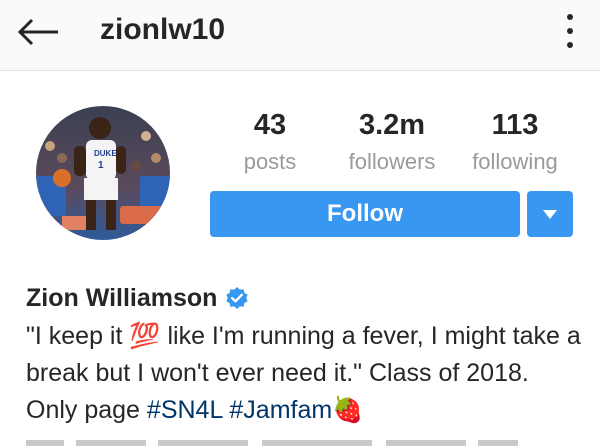 This screenshot has width=600, height=446. I want to click on more-vertical-icon, so click(570, 17).